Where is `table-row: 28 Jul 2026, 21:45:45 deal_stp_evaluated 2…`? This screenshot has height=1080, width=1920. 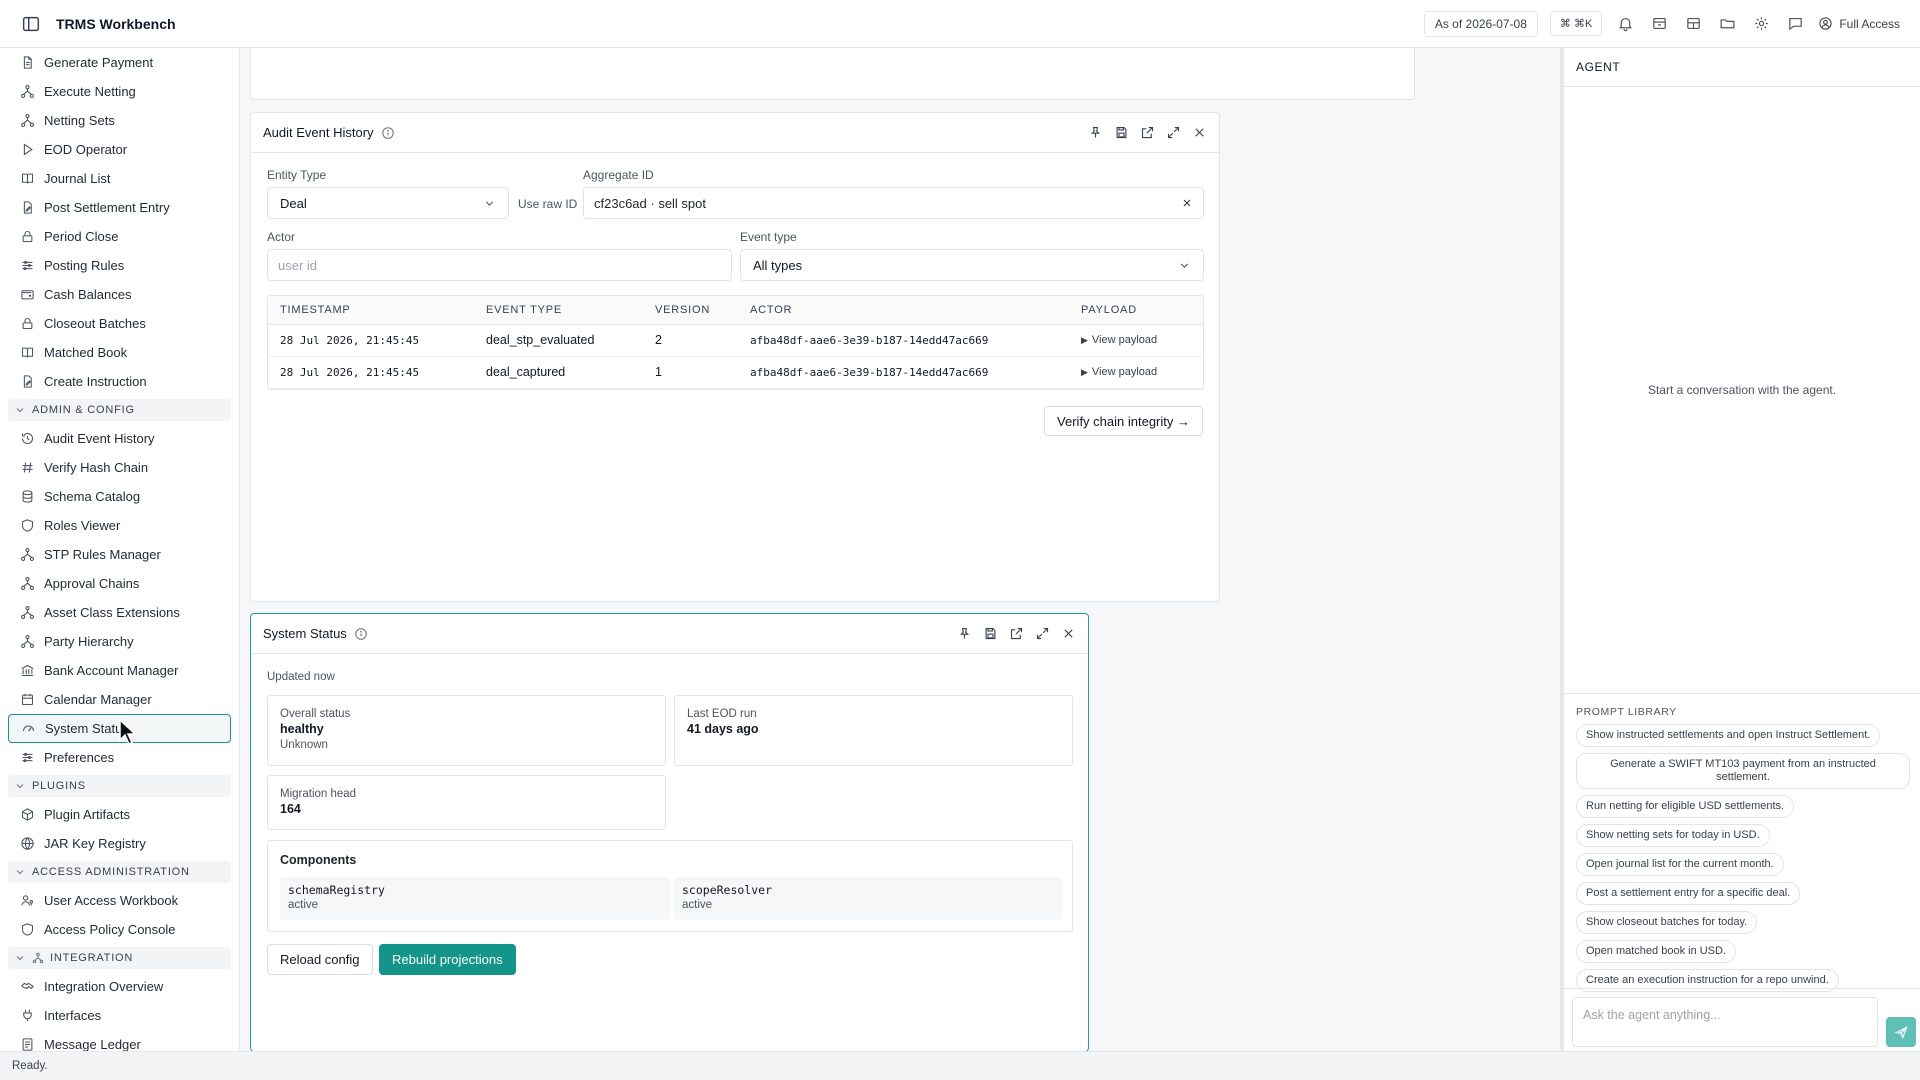
table-row: 28 Jul 2026, 21:45:45 deal_stp_evaluated 2… is located at coordinates (735, 340).